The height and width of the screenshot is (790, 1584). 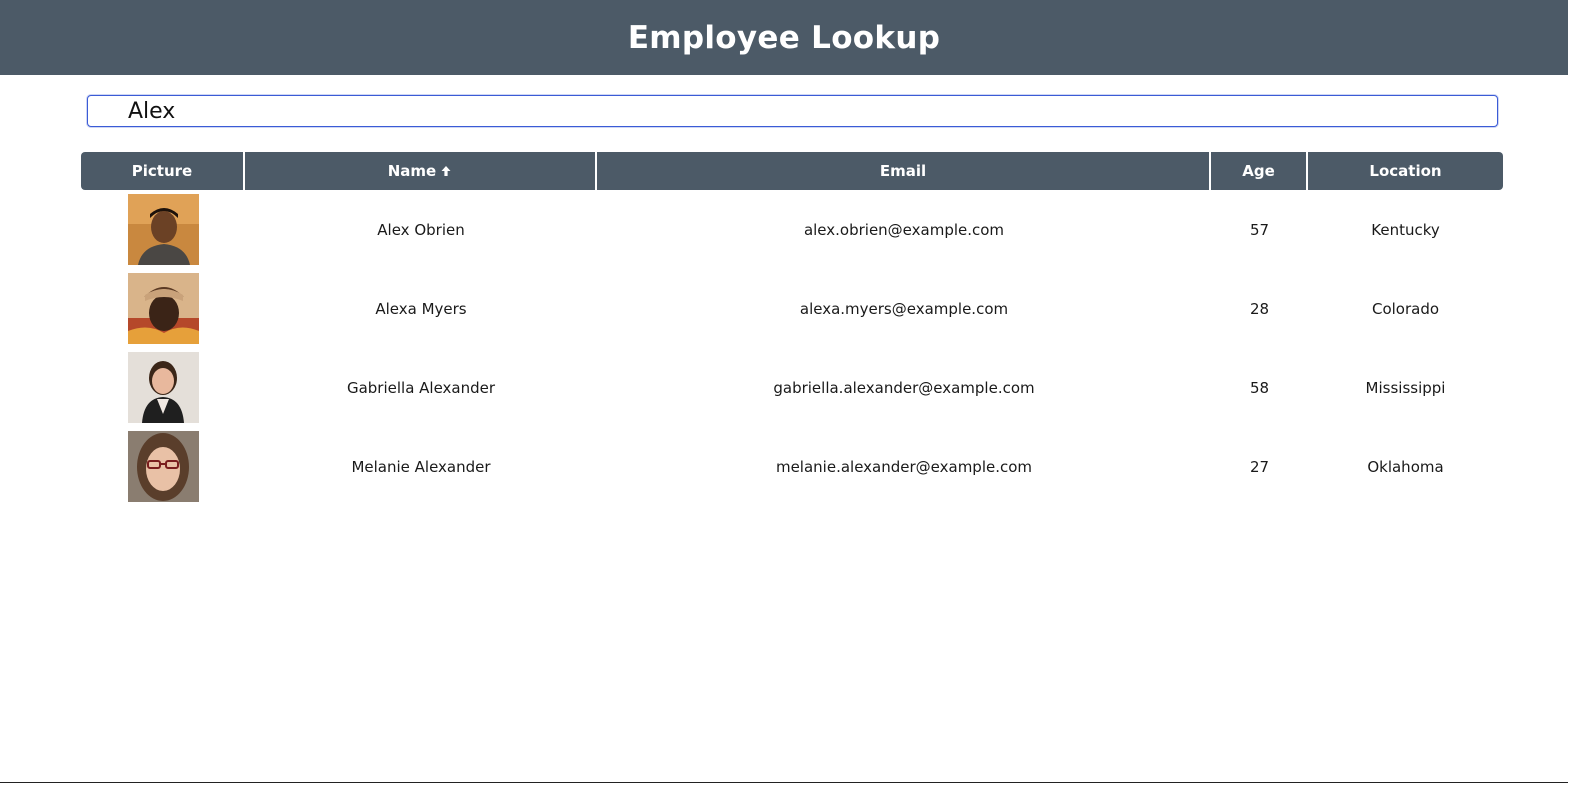 I want to click on page-title: Employee Lookup, so click(x=784, y=37).